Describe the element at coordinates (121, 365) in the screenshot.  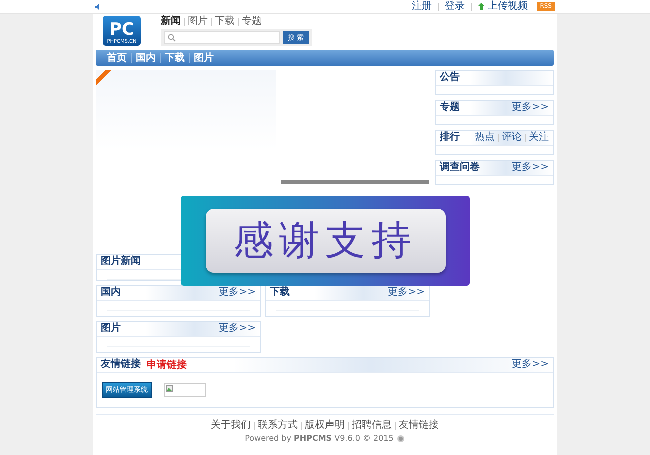
I see `box-title: 友情链接` at that location.